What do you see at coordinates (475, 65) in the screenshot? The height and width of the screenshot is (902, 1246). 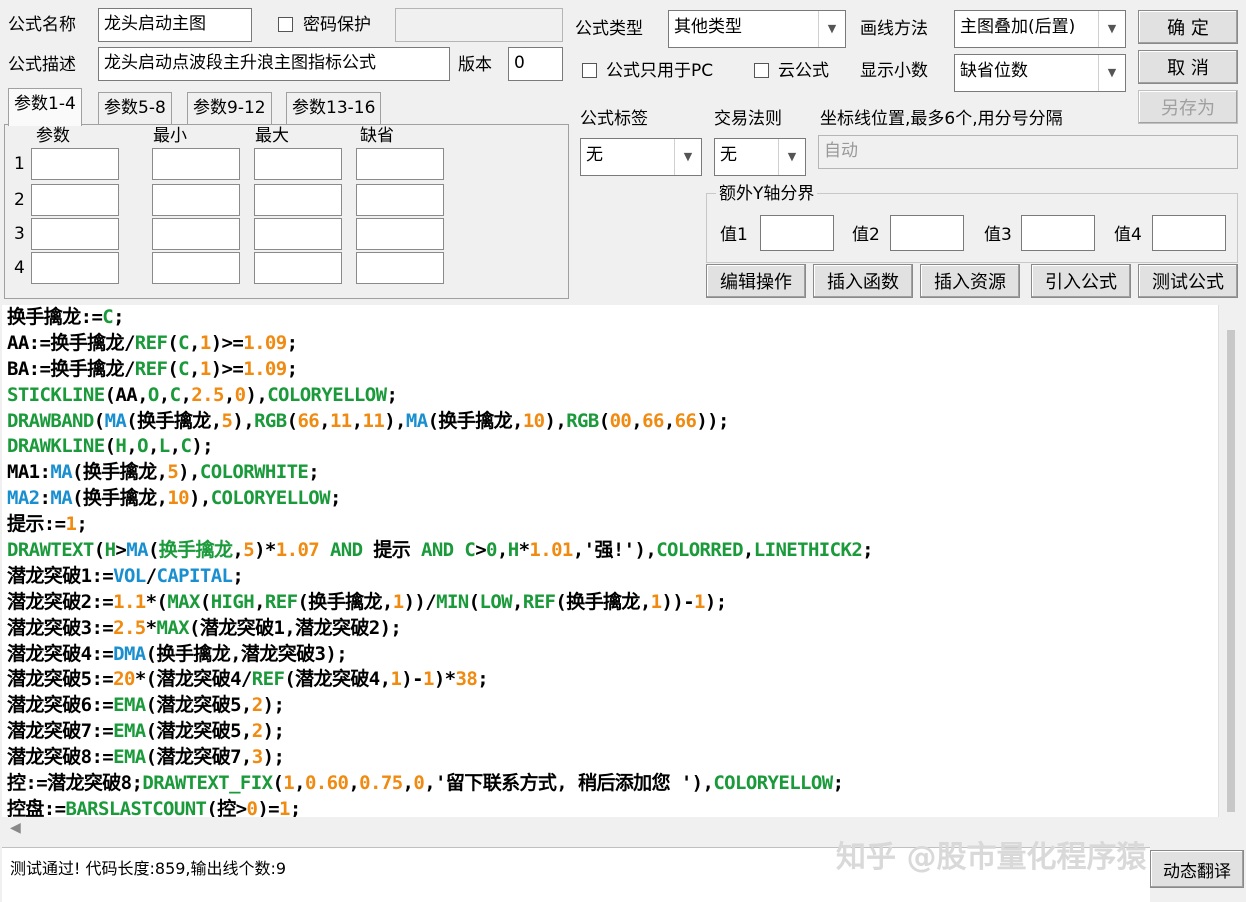 I see `version-label: 版本` at bounding box center [475, 65].